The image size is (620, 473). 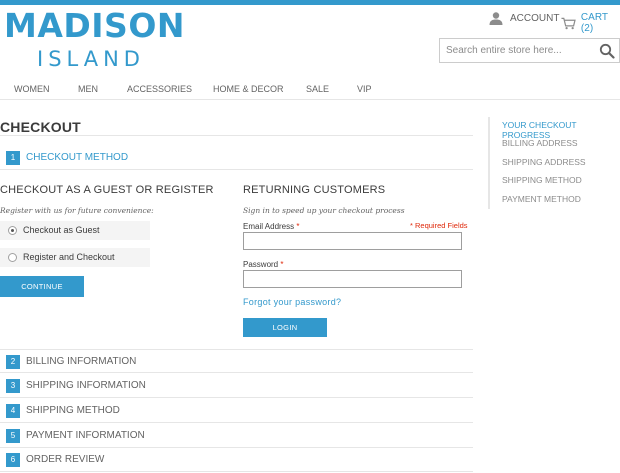 I want to click on site-logo: MADISON ISLAND, so click(x=94, y=39).